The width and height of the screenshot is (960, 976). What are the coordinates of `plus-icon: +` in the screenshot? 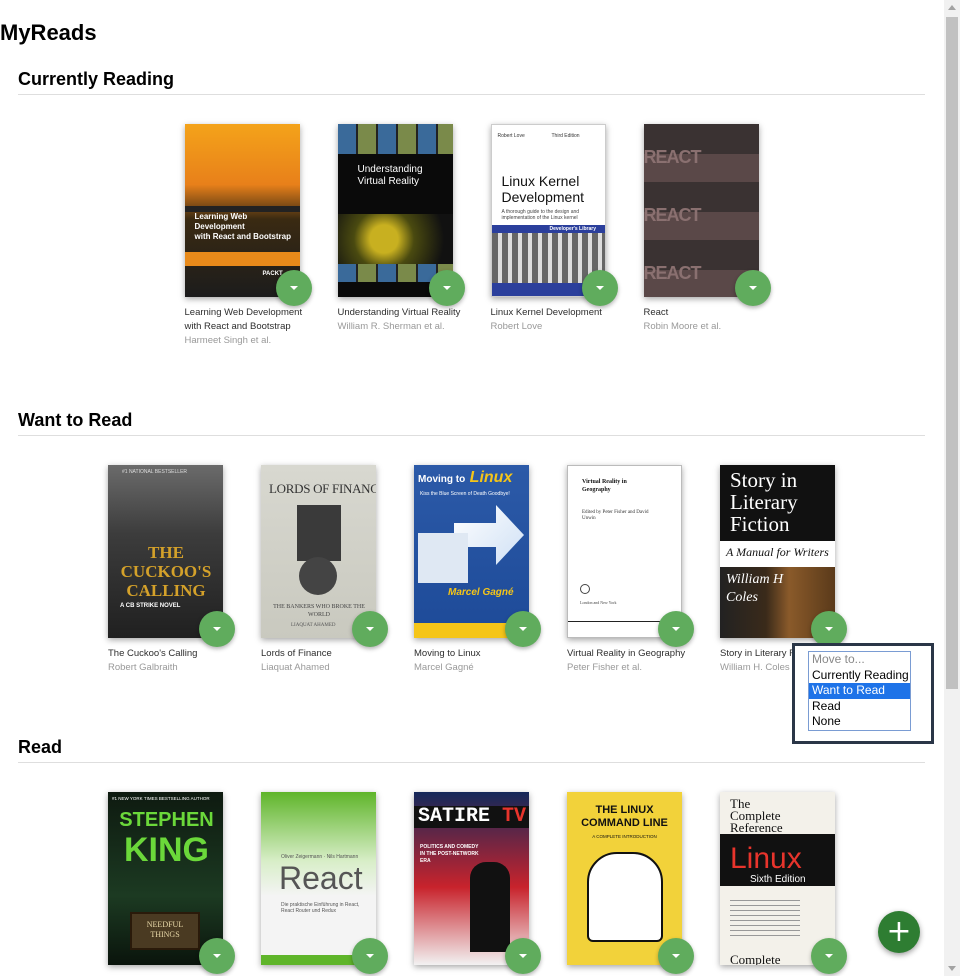 It's located at (899, 931).